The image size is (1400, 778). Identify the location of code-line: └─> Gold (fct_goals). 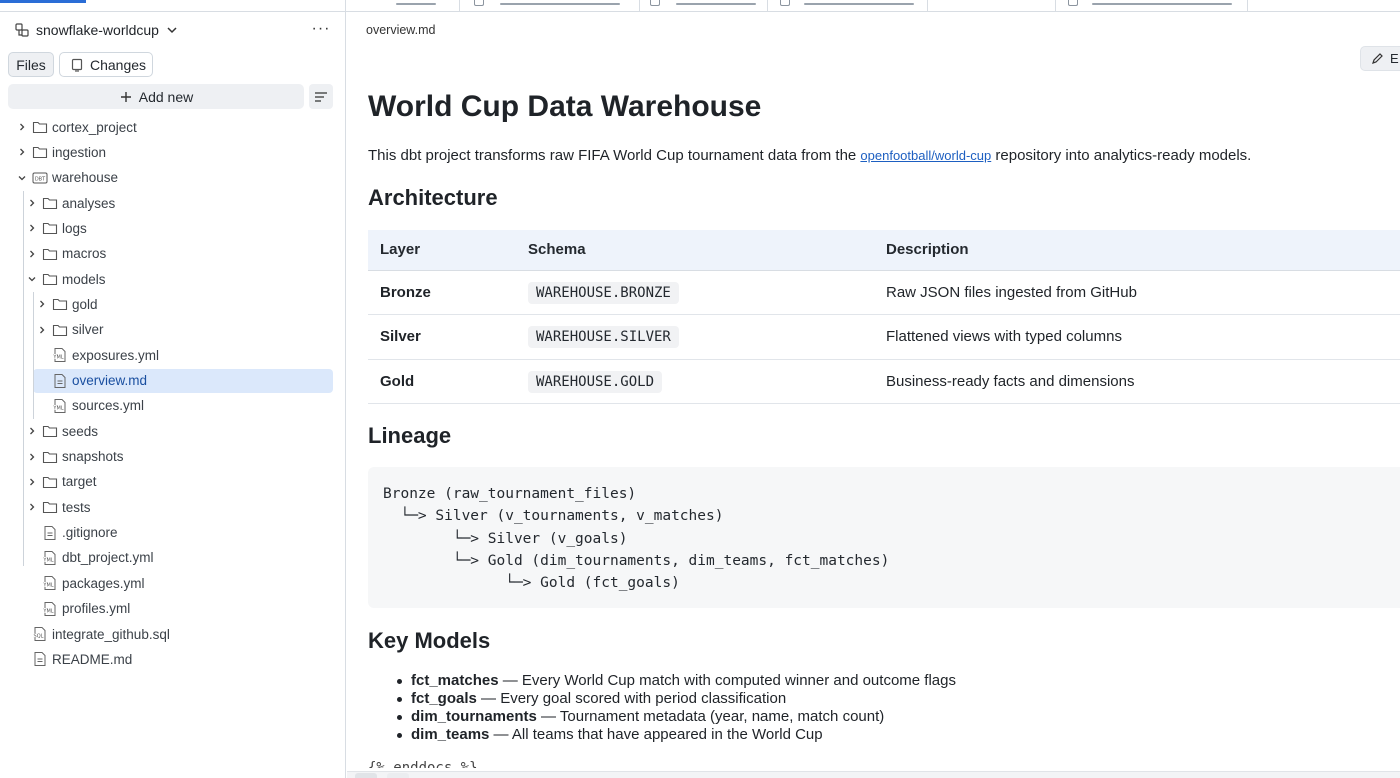
(531, 583).